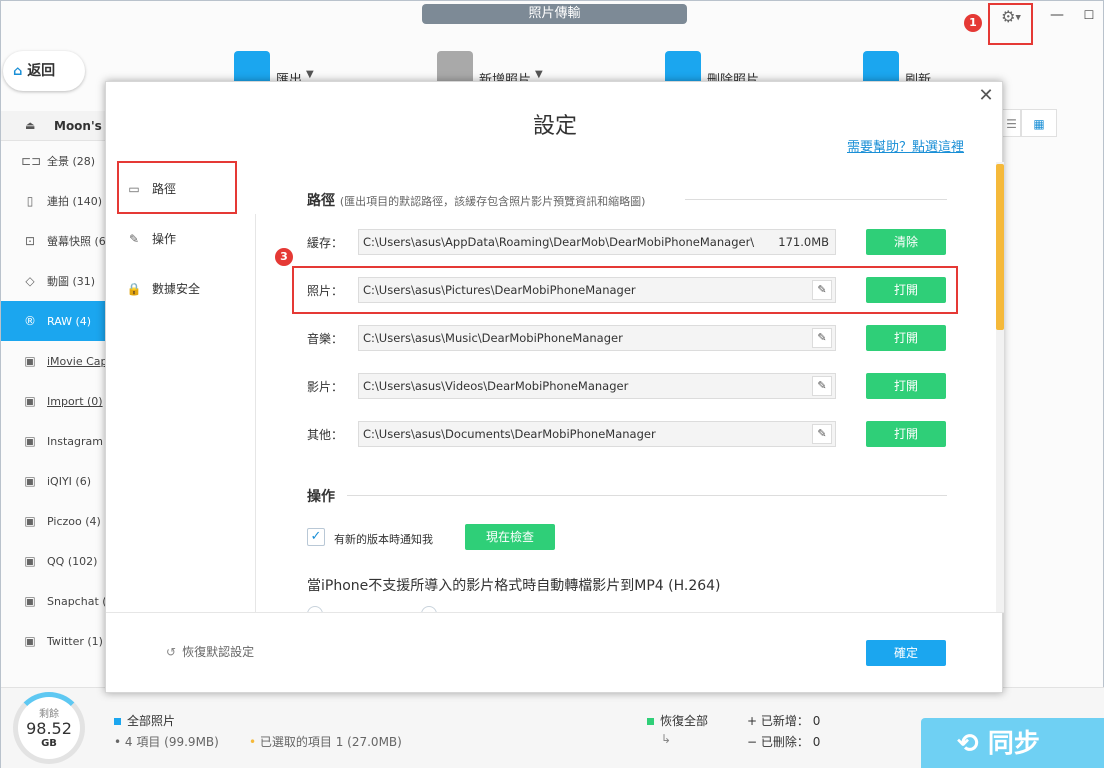 The height and width of the screenshot is (768, 1104). I want to click on check-icon: ✓, so click(316, 536).